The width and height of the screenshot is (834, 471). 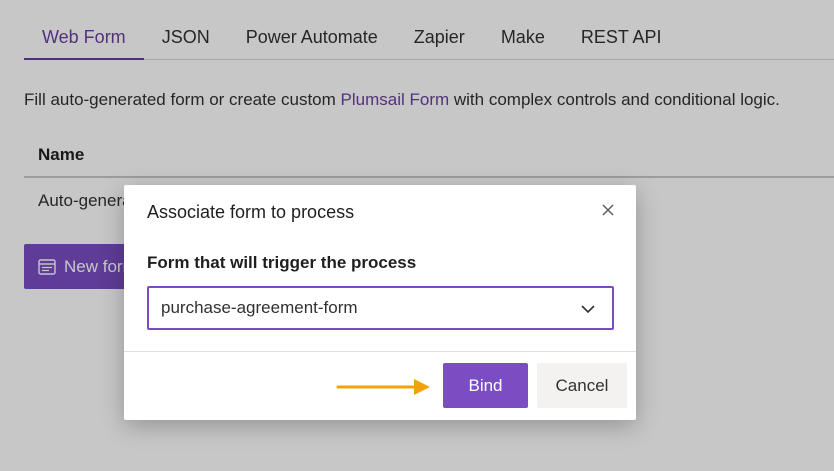 I want to click on dialog-title: Associate form to process, so click(x=251, y=212).